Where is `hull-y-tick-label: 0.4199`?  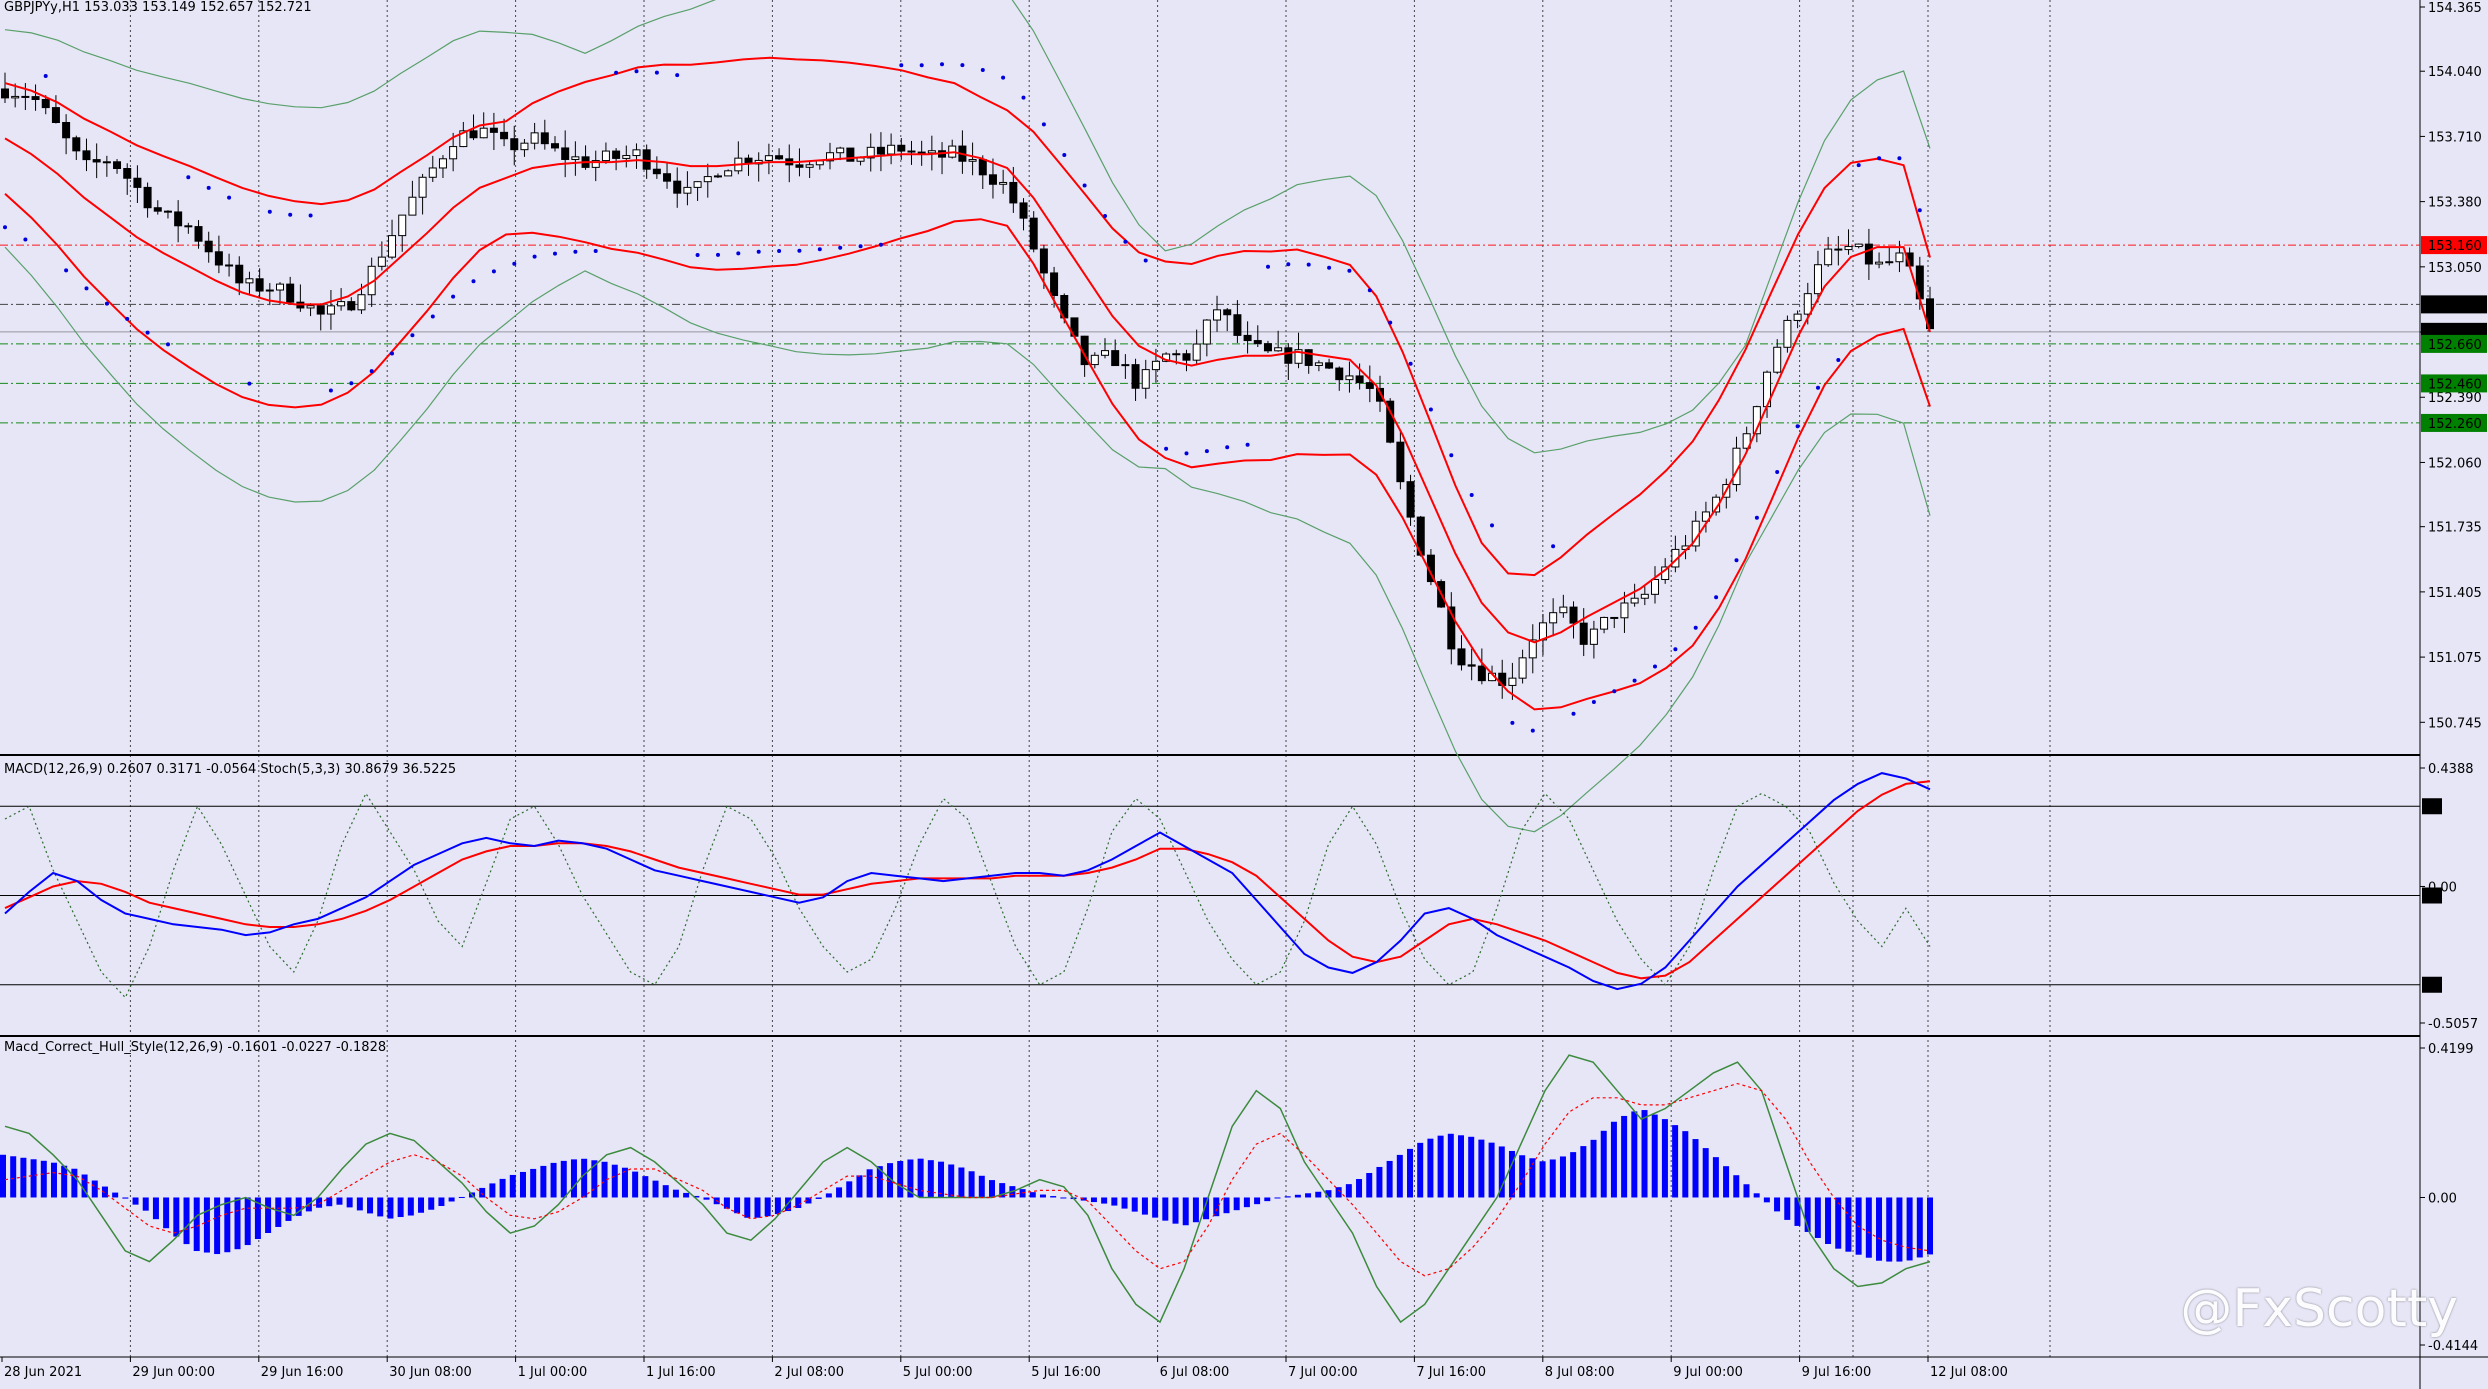 hull-y-tick-label: 0.4199 is located at coordinates (2451, 1049).